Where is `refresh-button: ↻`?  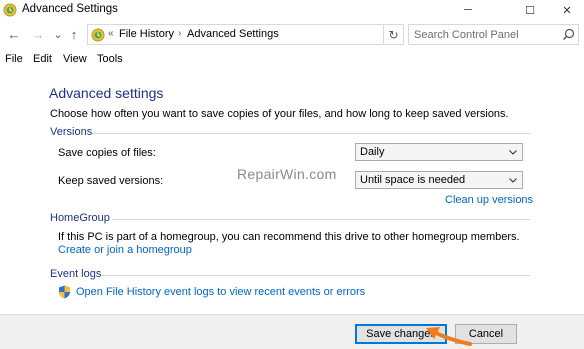 refresh-button: ↻ is located at coordinates (394, 34).